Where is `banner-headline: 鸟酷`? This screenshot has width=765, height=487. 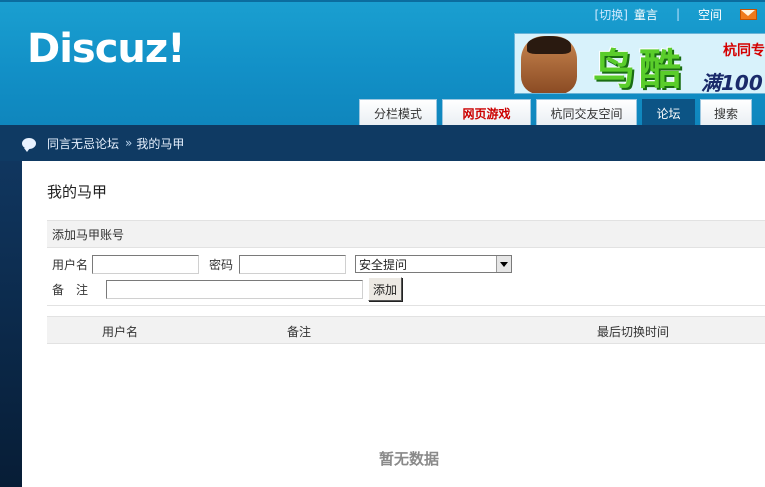 banner-headline: 鸟酷 is located at coordinates (639, 69).